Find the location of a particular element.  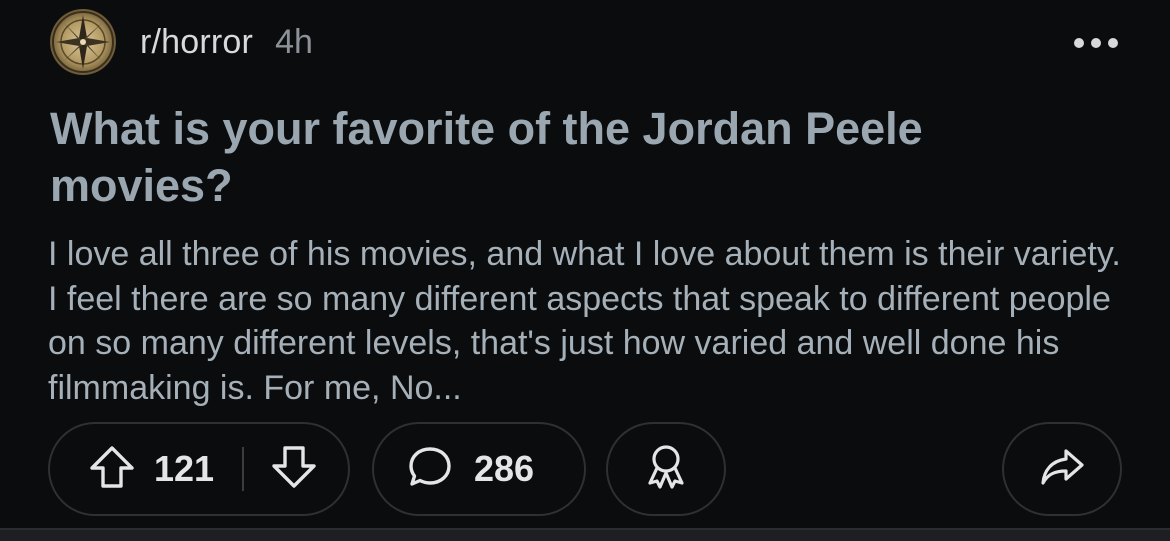

share-arrow-icon is located at coordinates (1062, 469).